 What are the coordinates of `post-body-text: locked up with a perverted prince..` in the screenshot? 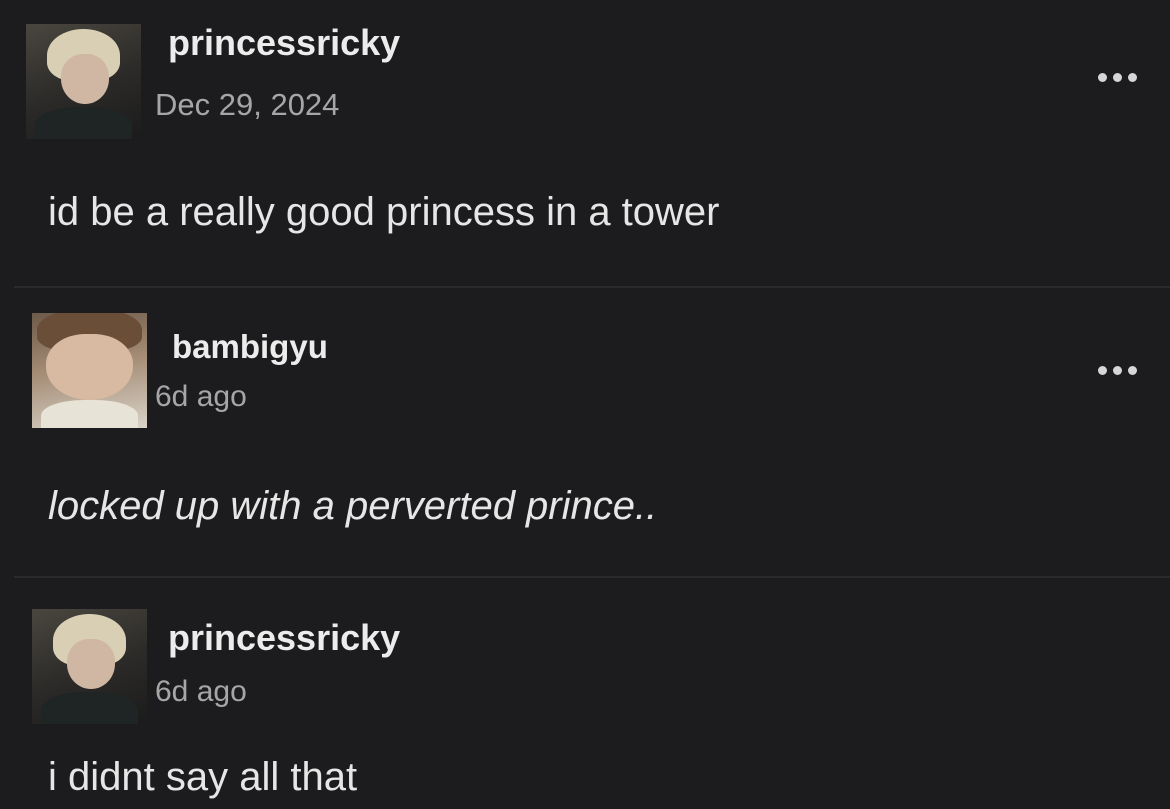 It's located at (353, 506).